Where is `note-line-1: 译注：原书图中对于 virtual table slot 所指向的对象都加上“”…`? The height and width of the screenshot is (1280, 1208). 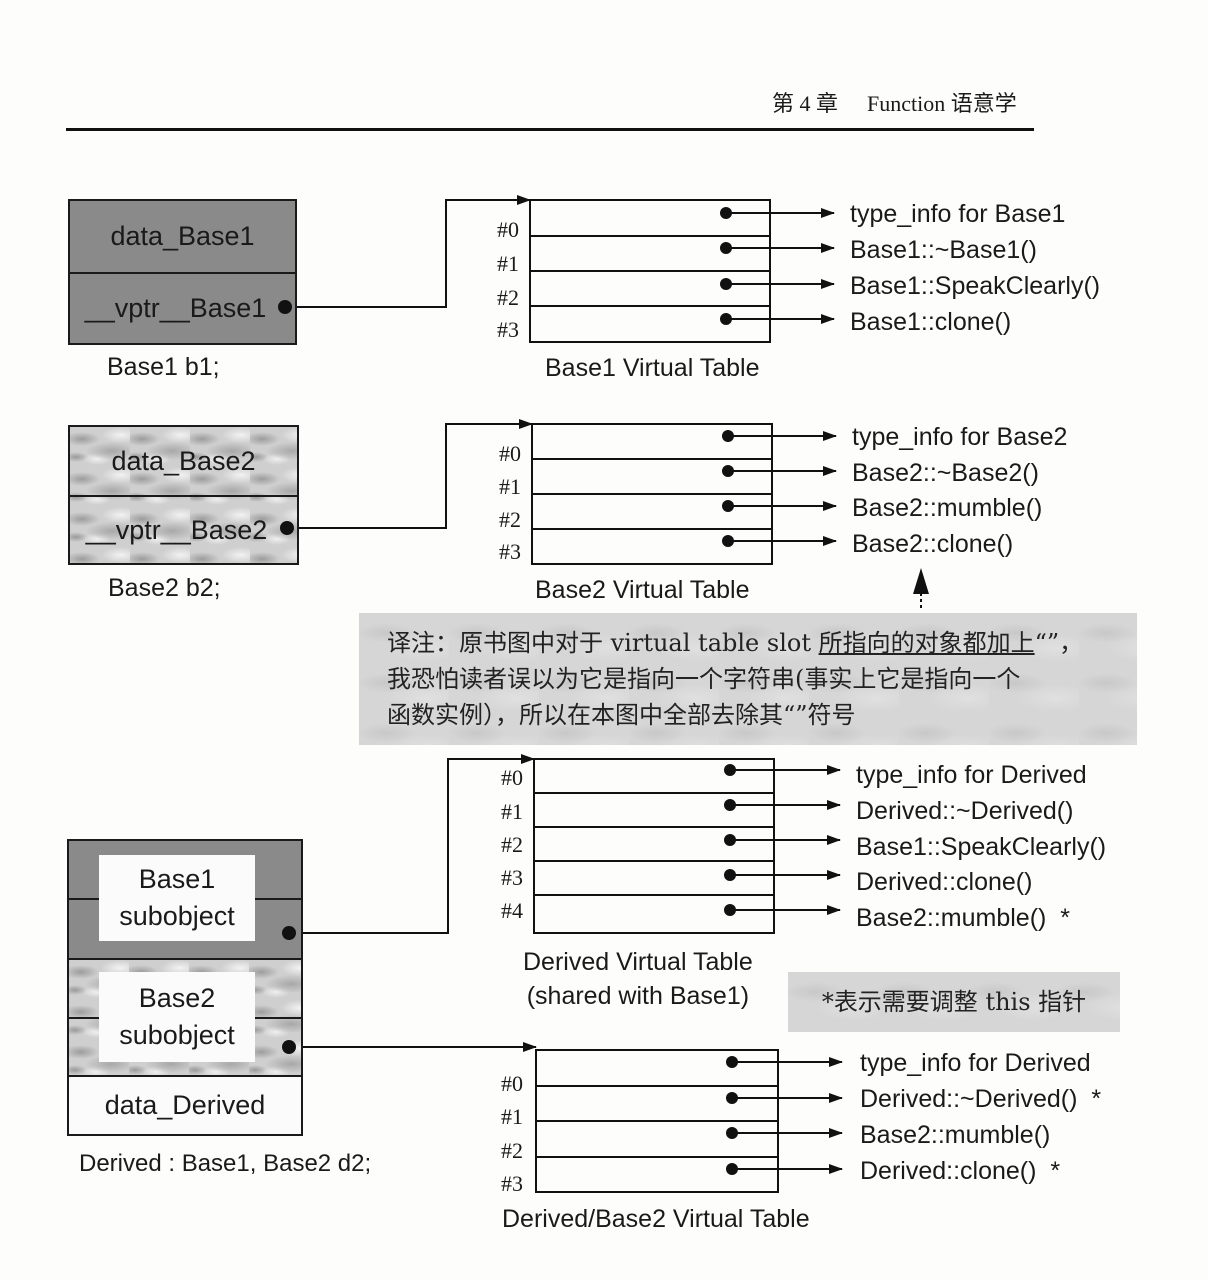
note-line-1: 译注：原书图中对于 virtual table slot 所指向的对象都加上“”… is located at coordinates (762, 643).